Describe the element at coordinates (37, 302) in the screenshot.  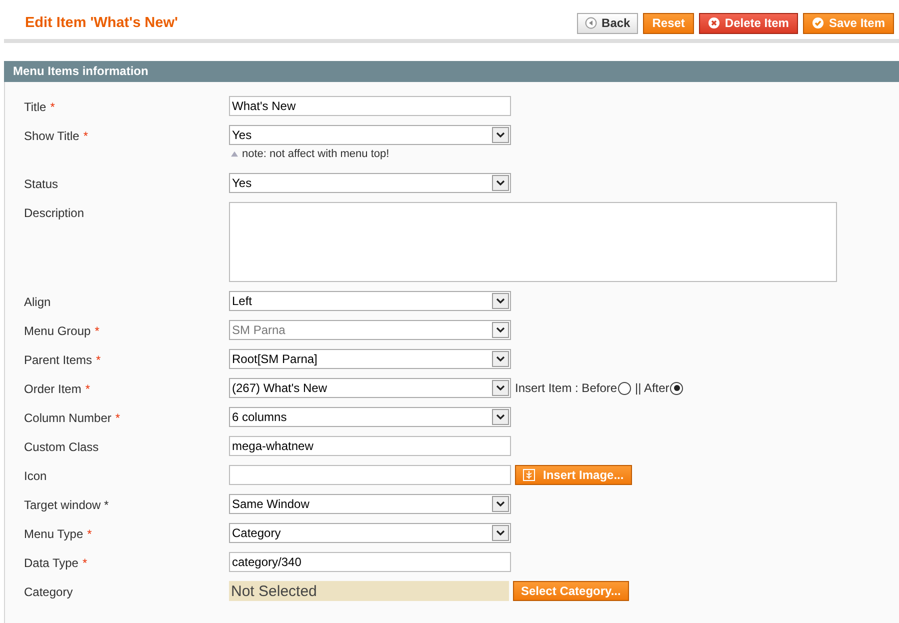
I see `field-label: Align` at that location.